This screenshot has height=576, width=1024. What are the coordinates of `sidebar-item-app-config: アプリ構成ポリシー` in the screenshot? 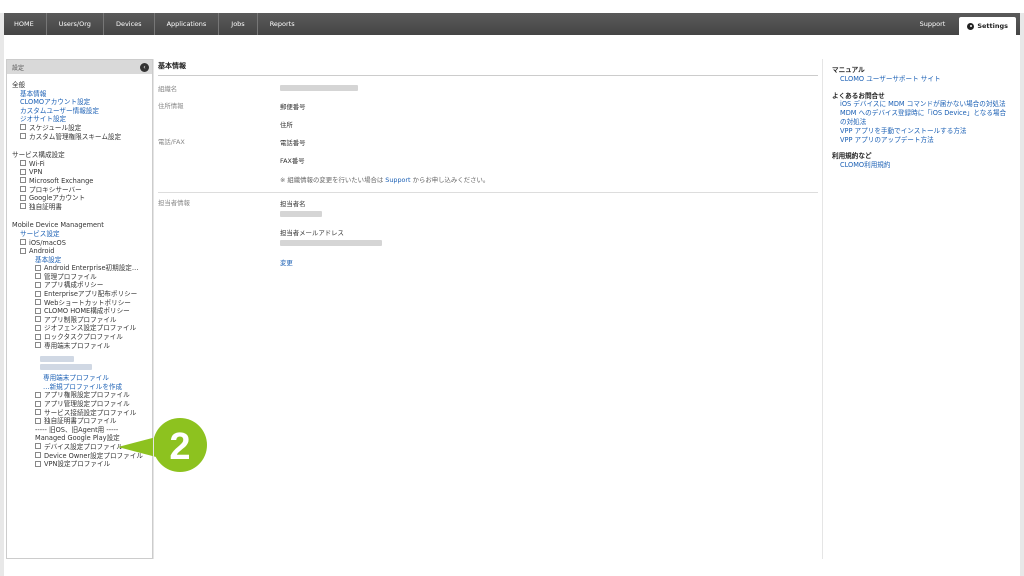 It's located at (73, 285).